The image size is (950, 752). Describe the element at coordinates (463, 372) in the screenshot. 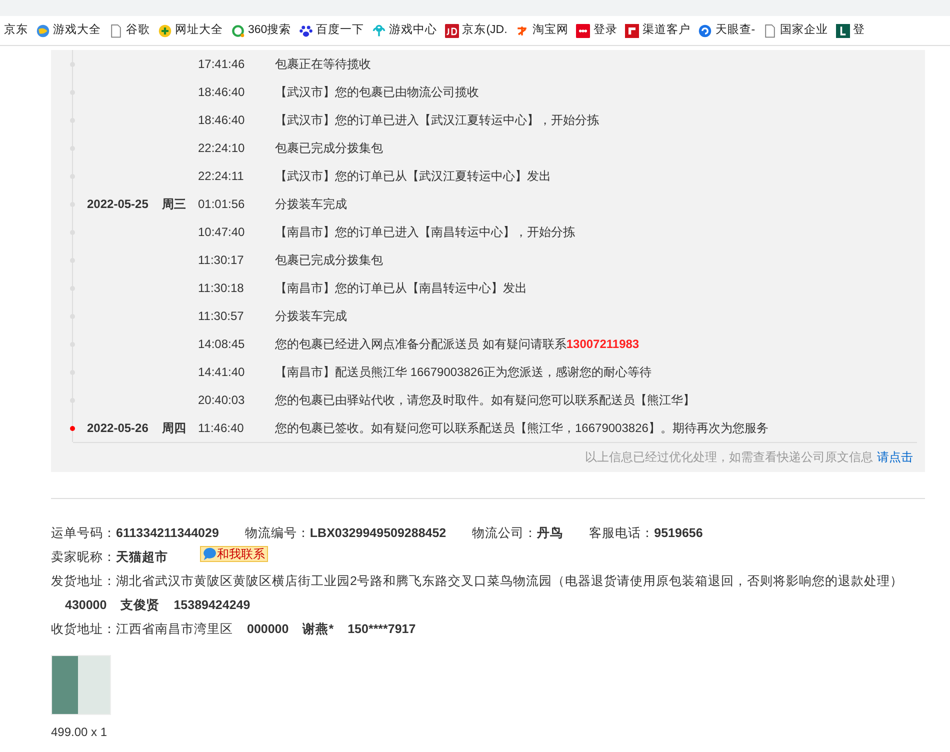

I see `status-message: 【南昌市】配送员熊江华 16679003826正为您派送，感谢您的耐心等待` at that location.